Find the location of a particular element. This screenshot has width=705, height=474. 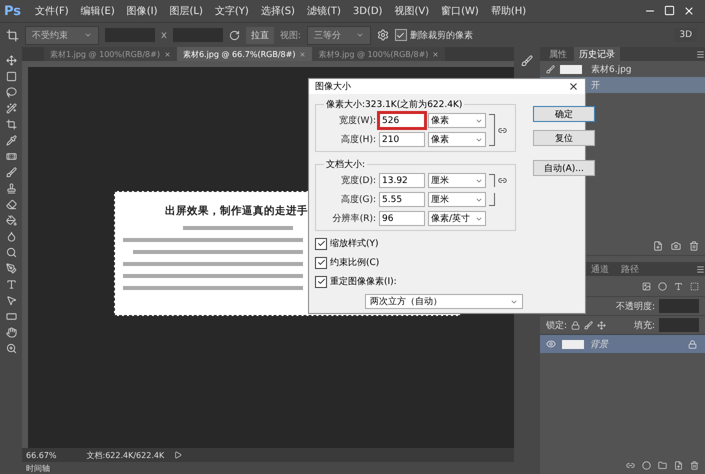

camera-icon is located at coordinates (676, 246).